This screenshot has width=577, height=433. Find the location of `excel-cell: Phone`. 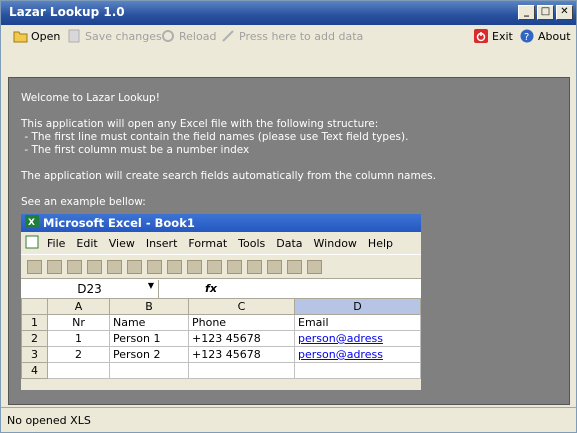

excel-cell: Phone is located at coordinates (241, 322).